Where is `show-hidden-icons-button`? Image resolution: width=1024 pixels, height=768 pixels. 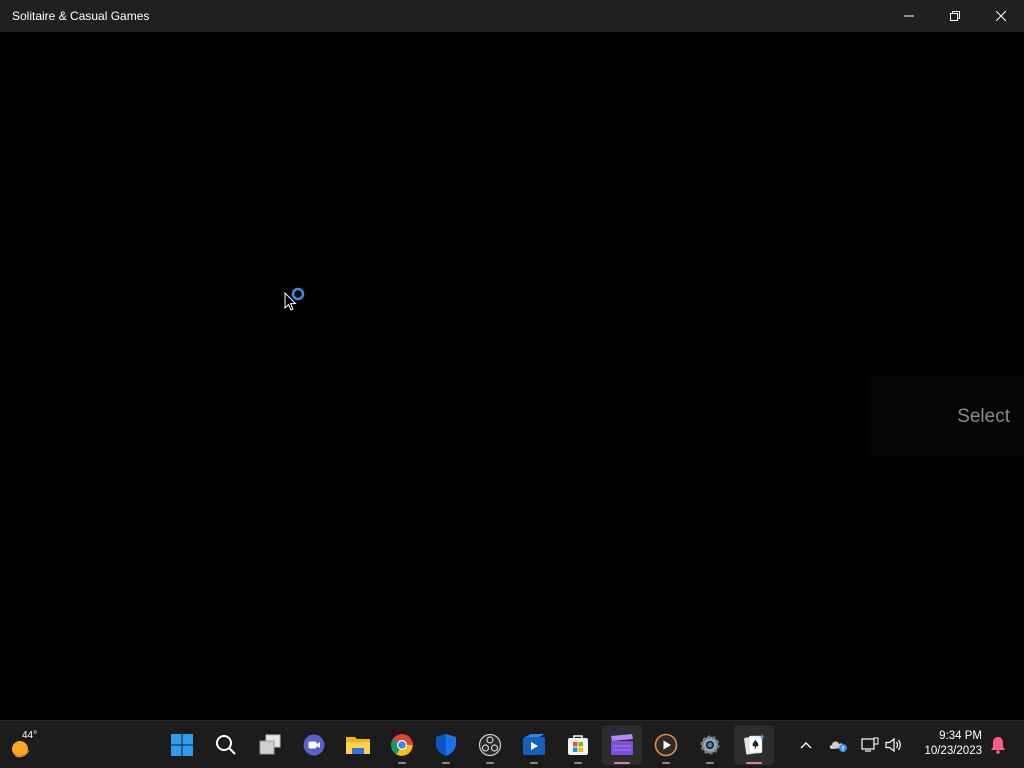
show-hidden-icons-button is located at coordinates (806, 745).